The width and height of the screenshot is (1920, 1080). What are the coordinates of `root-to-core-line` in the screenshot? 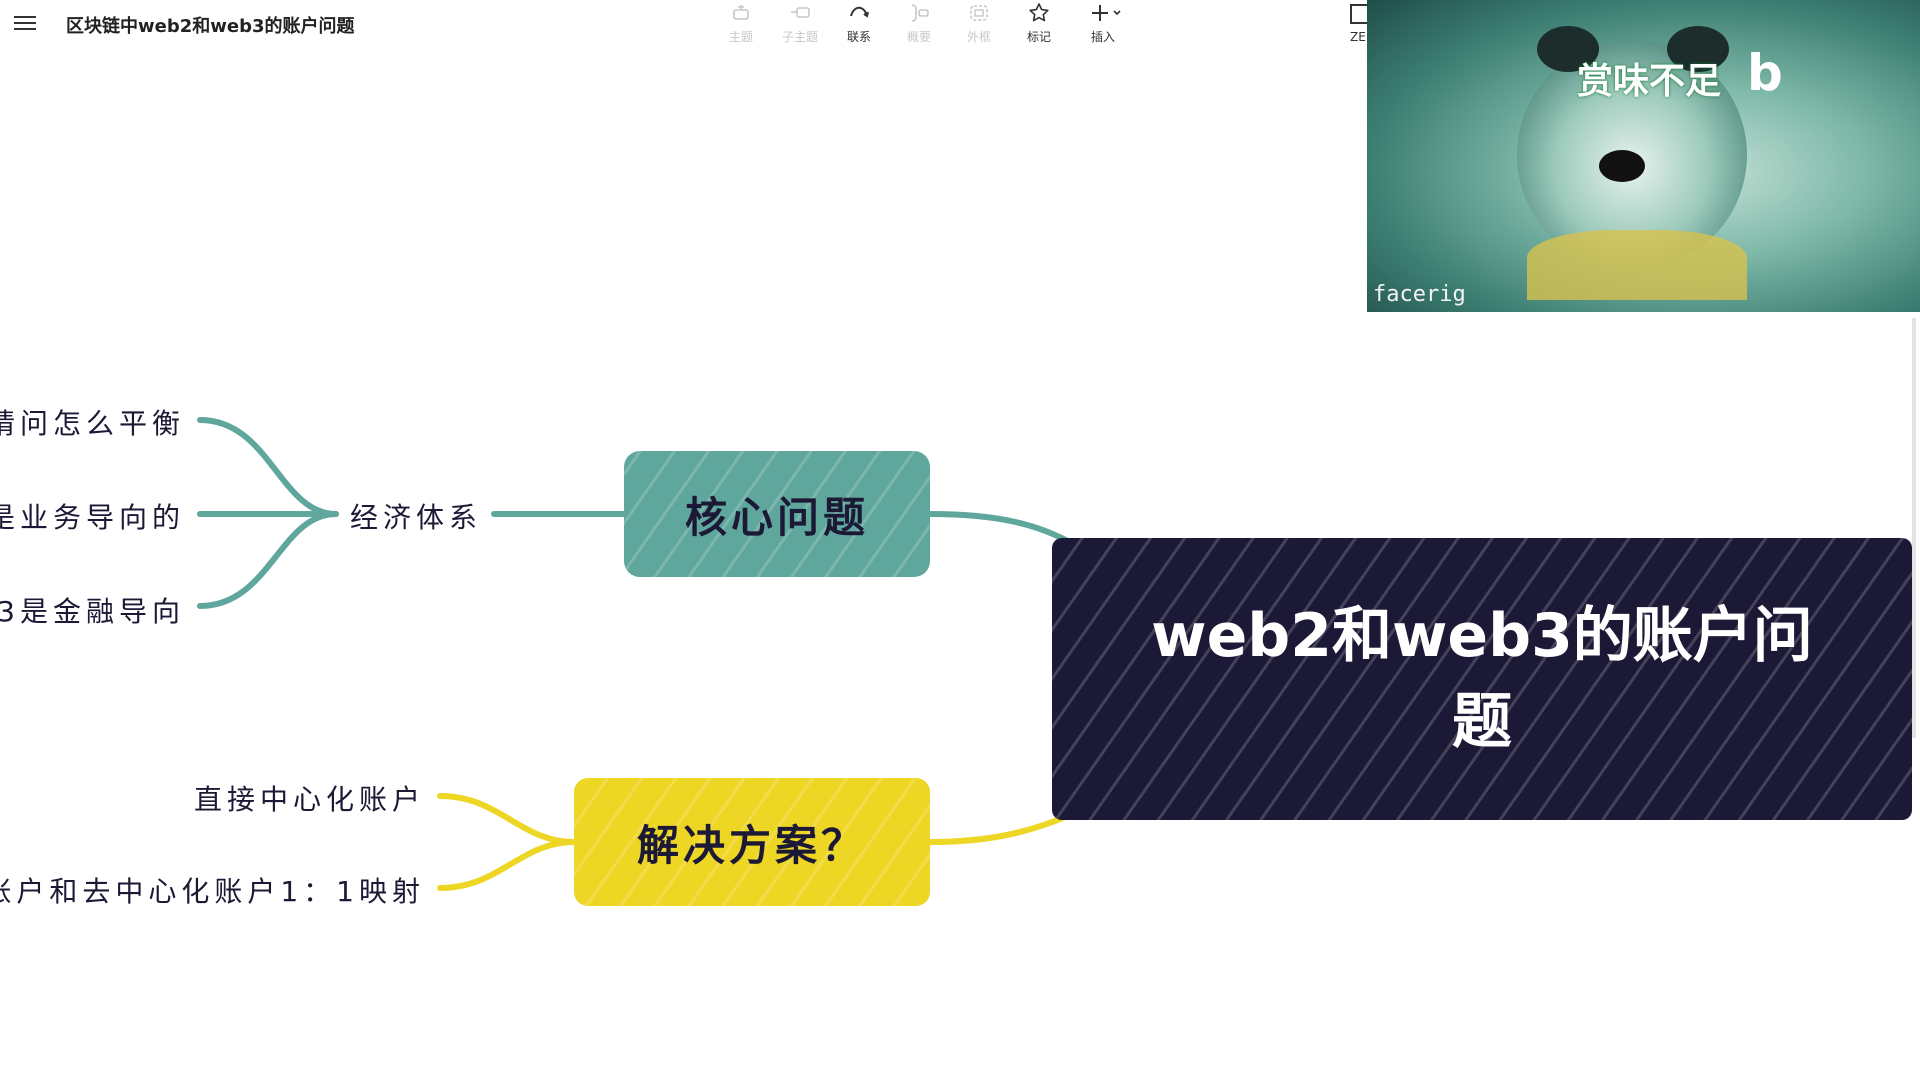 It's located at (1002, 529).